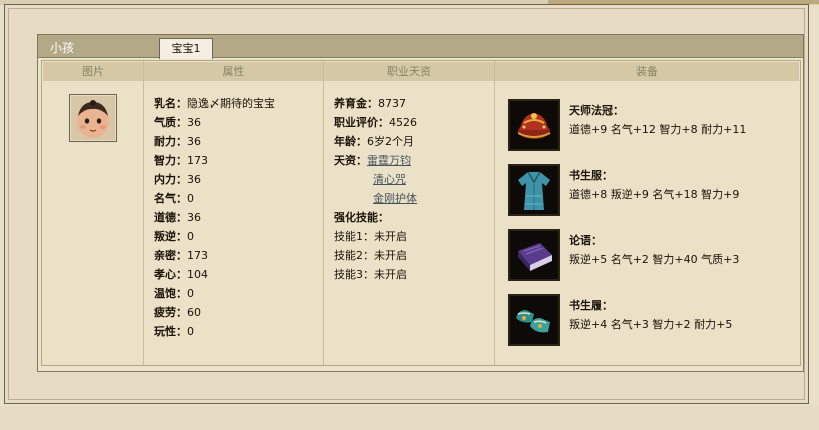  I want to click on column-header-picture: 图片, so click(93, 71).